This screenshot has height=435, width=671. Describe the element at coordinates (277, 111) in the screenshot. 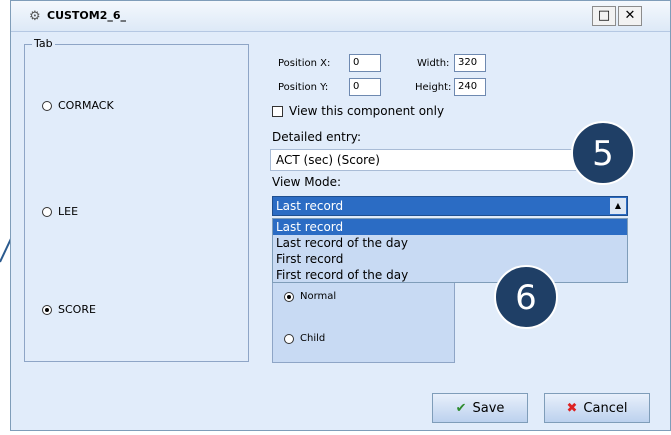

I see `checkbox-icon` at that location.